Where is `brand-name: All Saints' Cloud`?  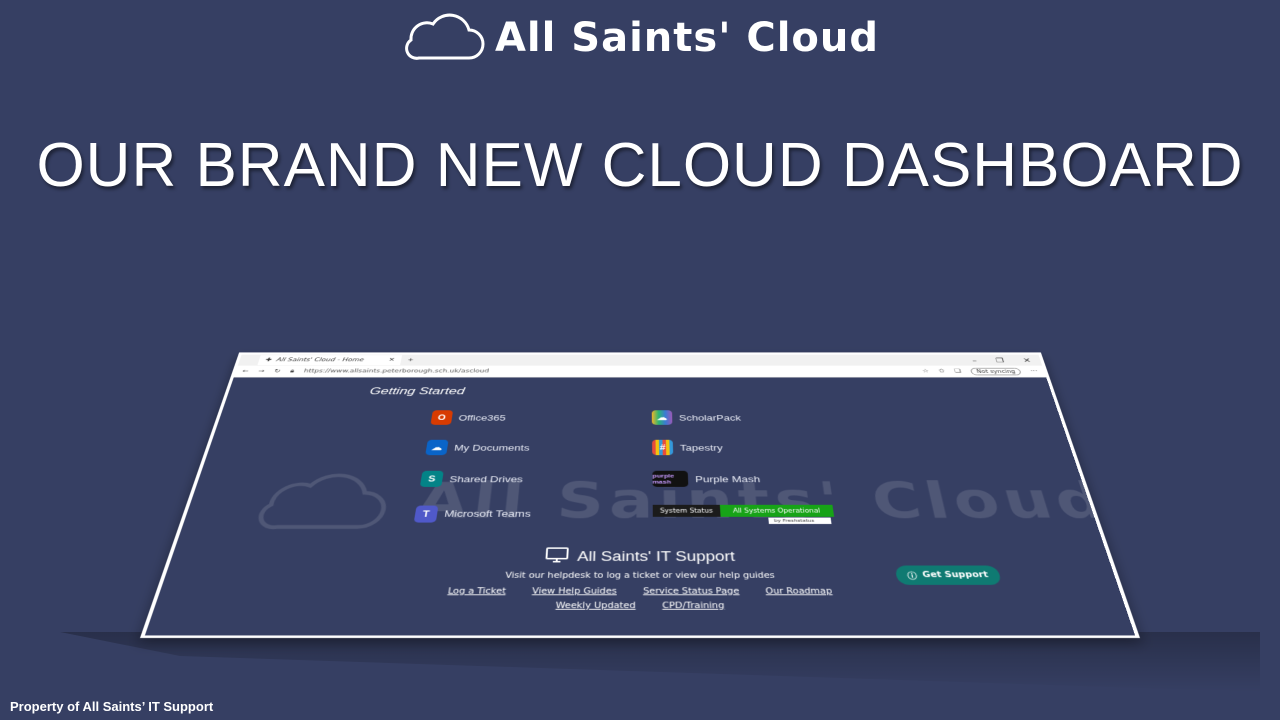 brand-name: All Saints' Cloud is located at coordinates (687, 38).